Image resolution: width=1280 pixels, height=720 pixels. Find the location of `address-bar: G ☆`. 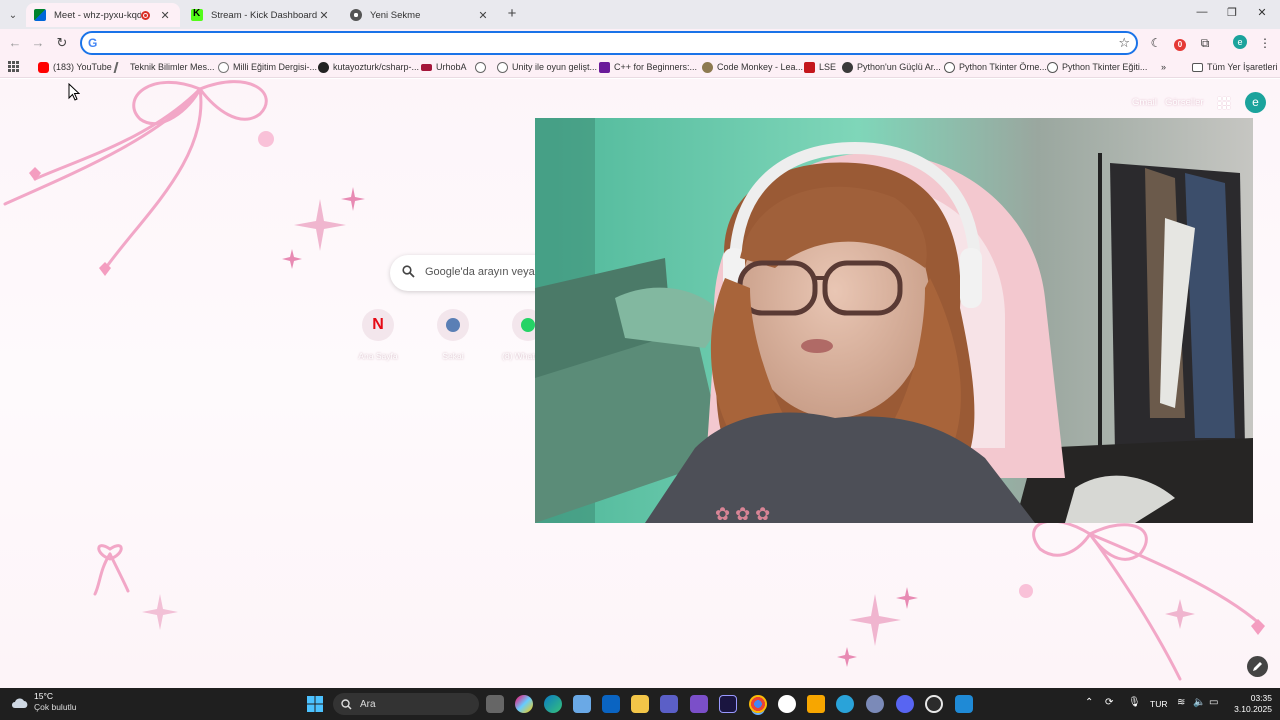

address-bar: G ☆ is located at coordinates (609, 43).